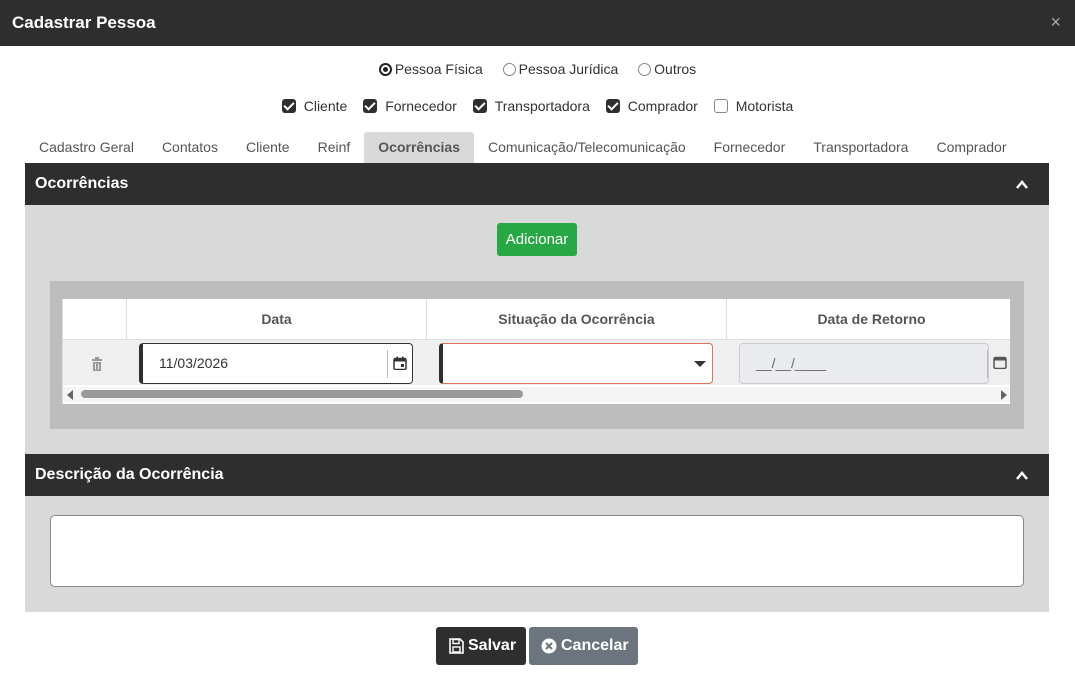 This screenshot has width=1075, height=676. What do you see at coordinates (860, 147) in the screenshot?
I see `tab-transportadora: Transportadora` at bounding box center [860, 147].